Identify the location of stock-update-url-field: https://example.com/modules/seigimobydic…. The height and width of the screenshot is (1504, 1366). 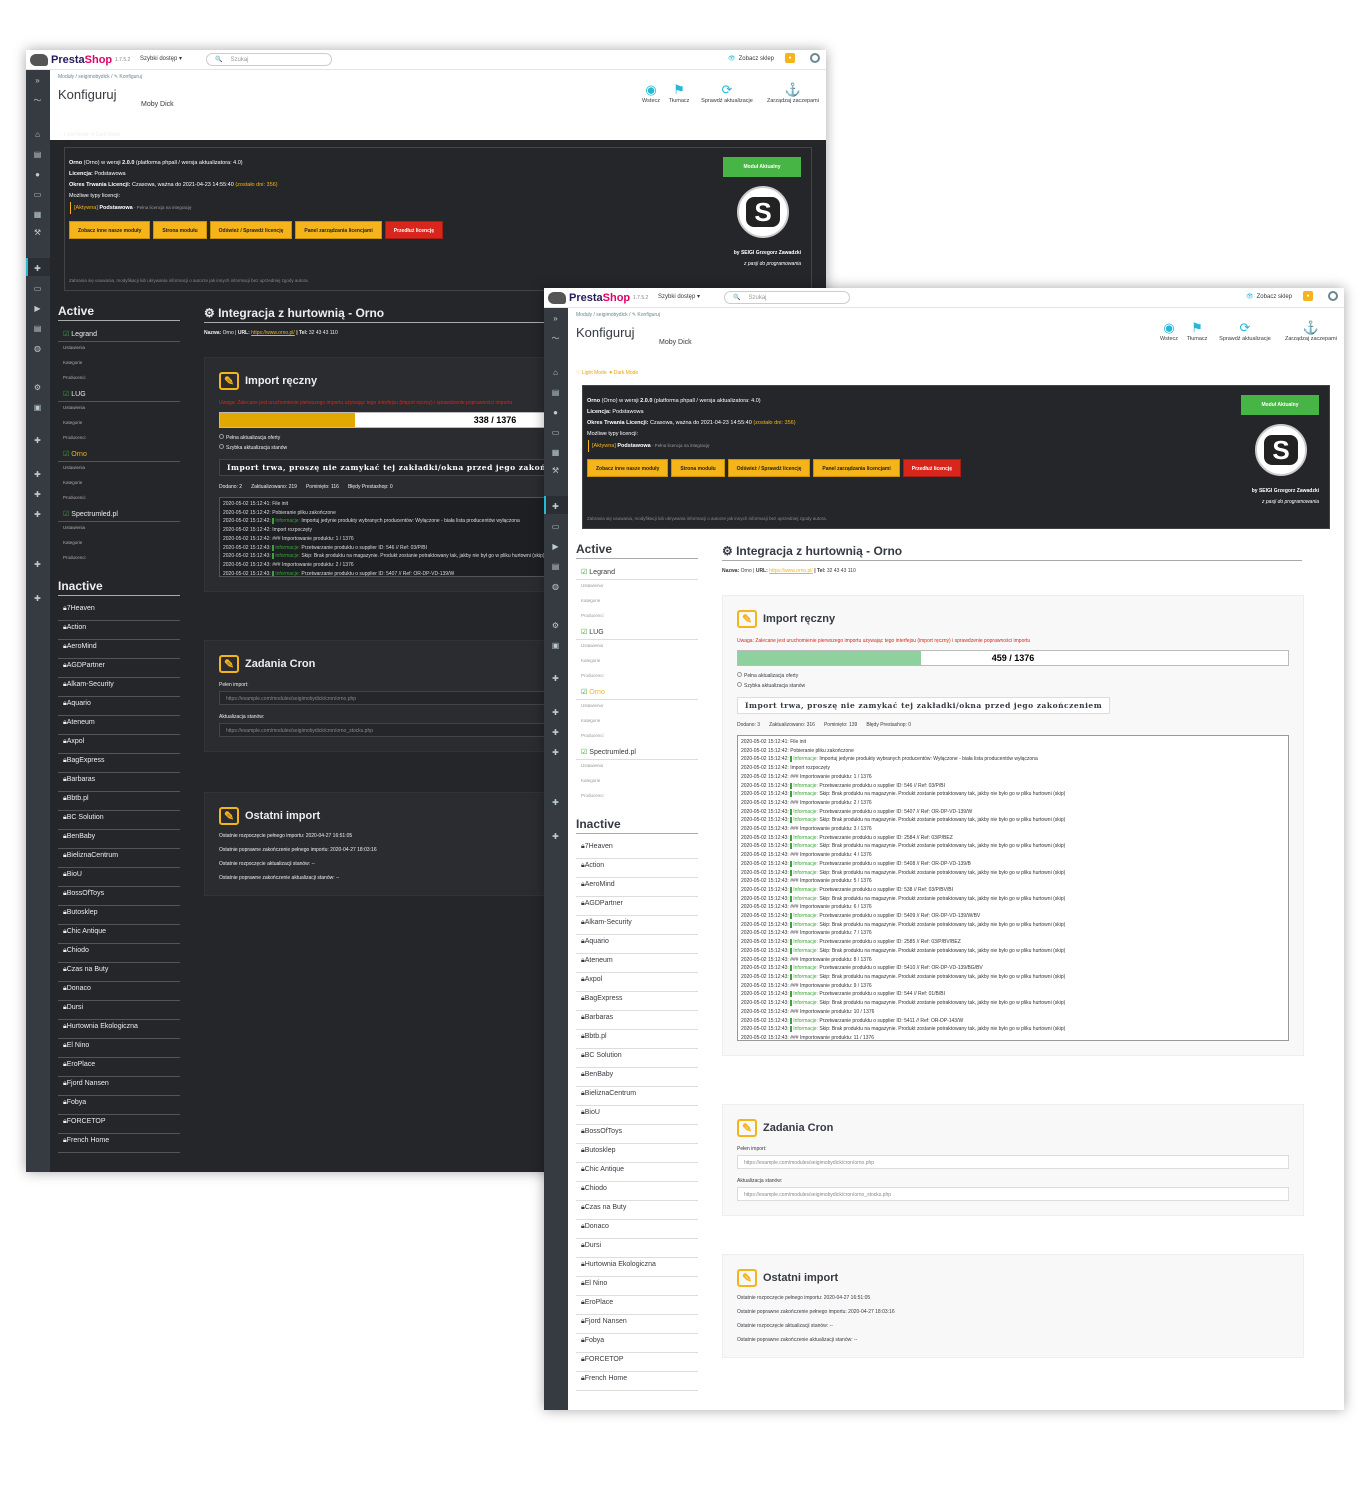
(1013, 1194).